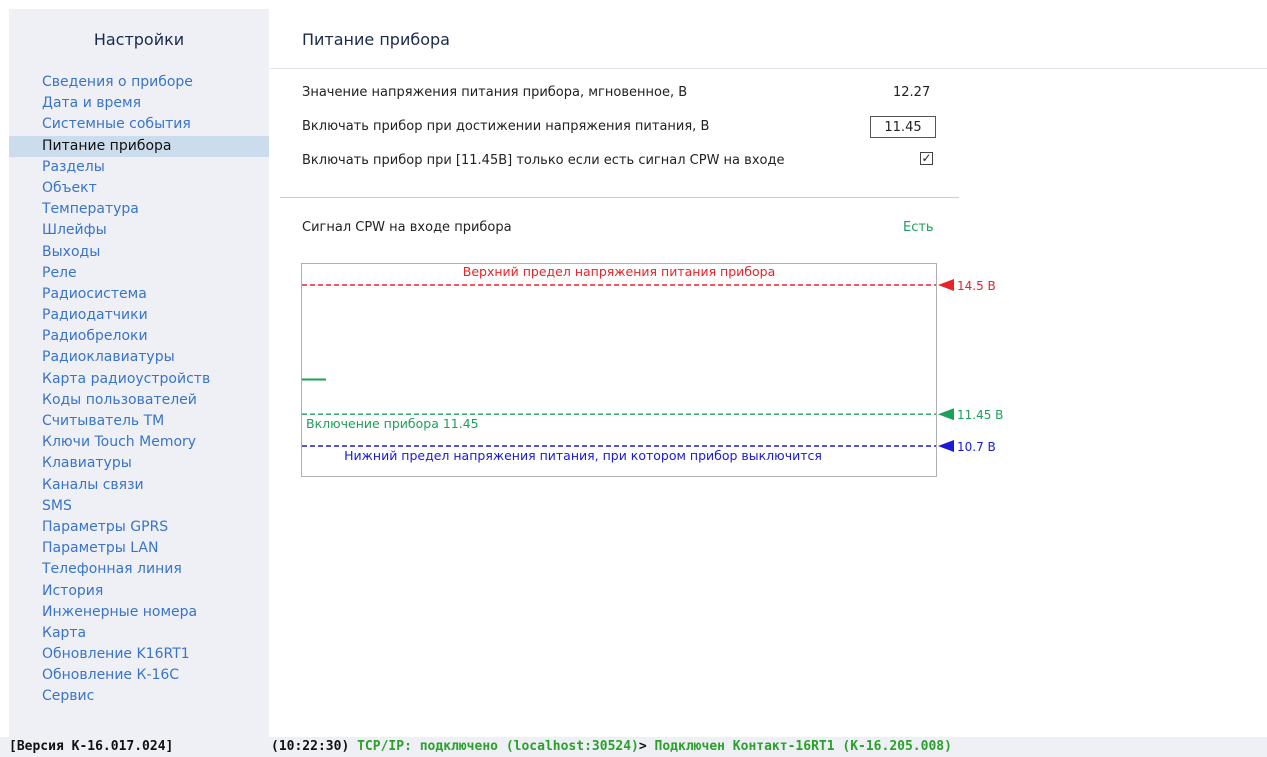 This screenshot has width=1267, height=757. I want to click on status-time: (10:22:30), so click(310, 746).